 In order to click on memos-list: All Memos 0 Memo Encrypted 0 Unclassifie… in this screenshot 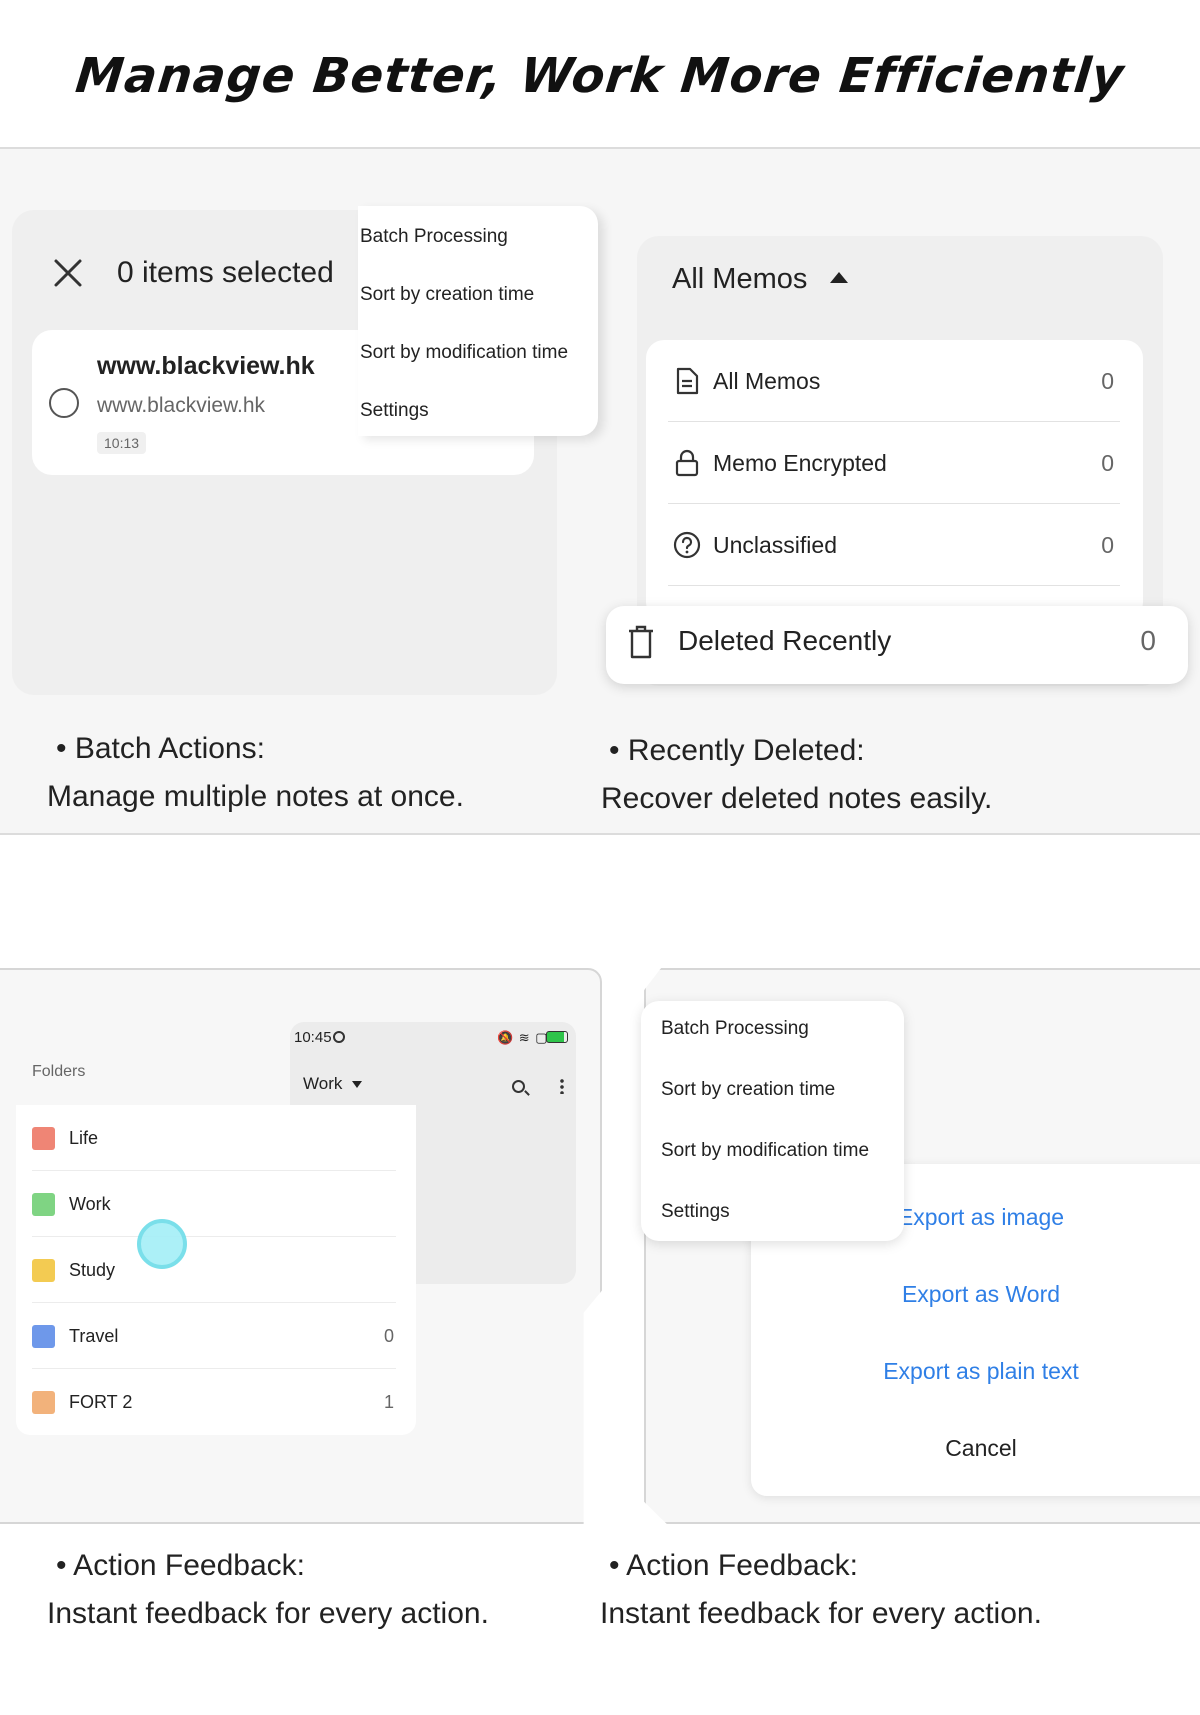, I will do `click(894, 480)`.